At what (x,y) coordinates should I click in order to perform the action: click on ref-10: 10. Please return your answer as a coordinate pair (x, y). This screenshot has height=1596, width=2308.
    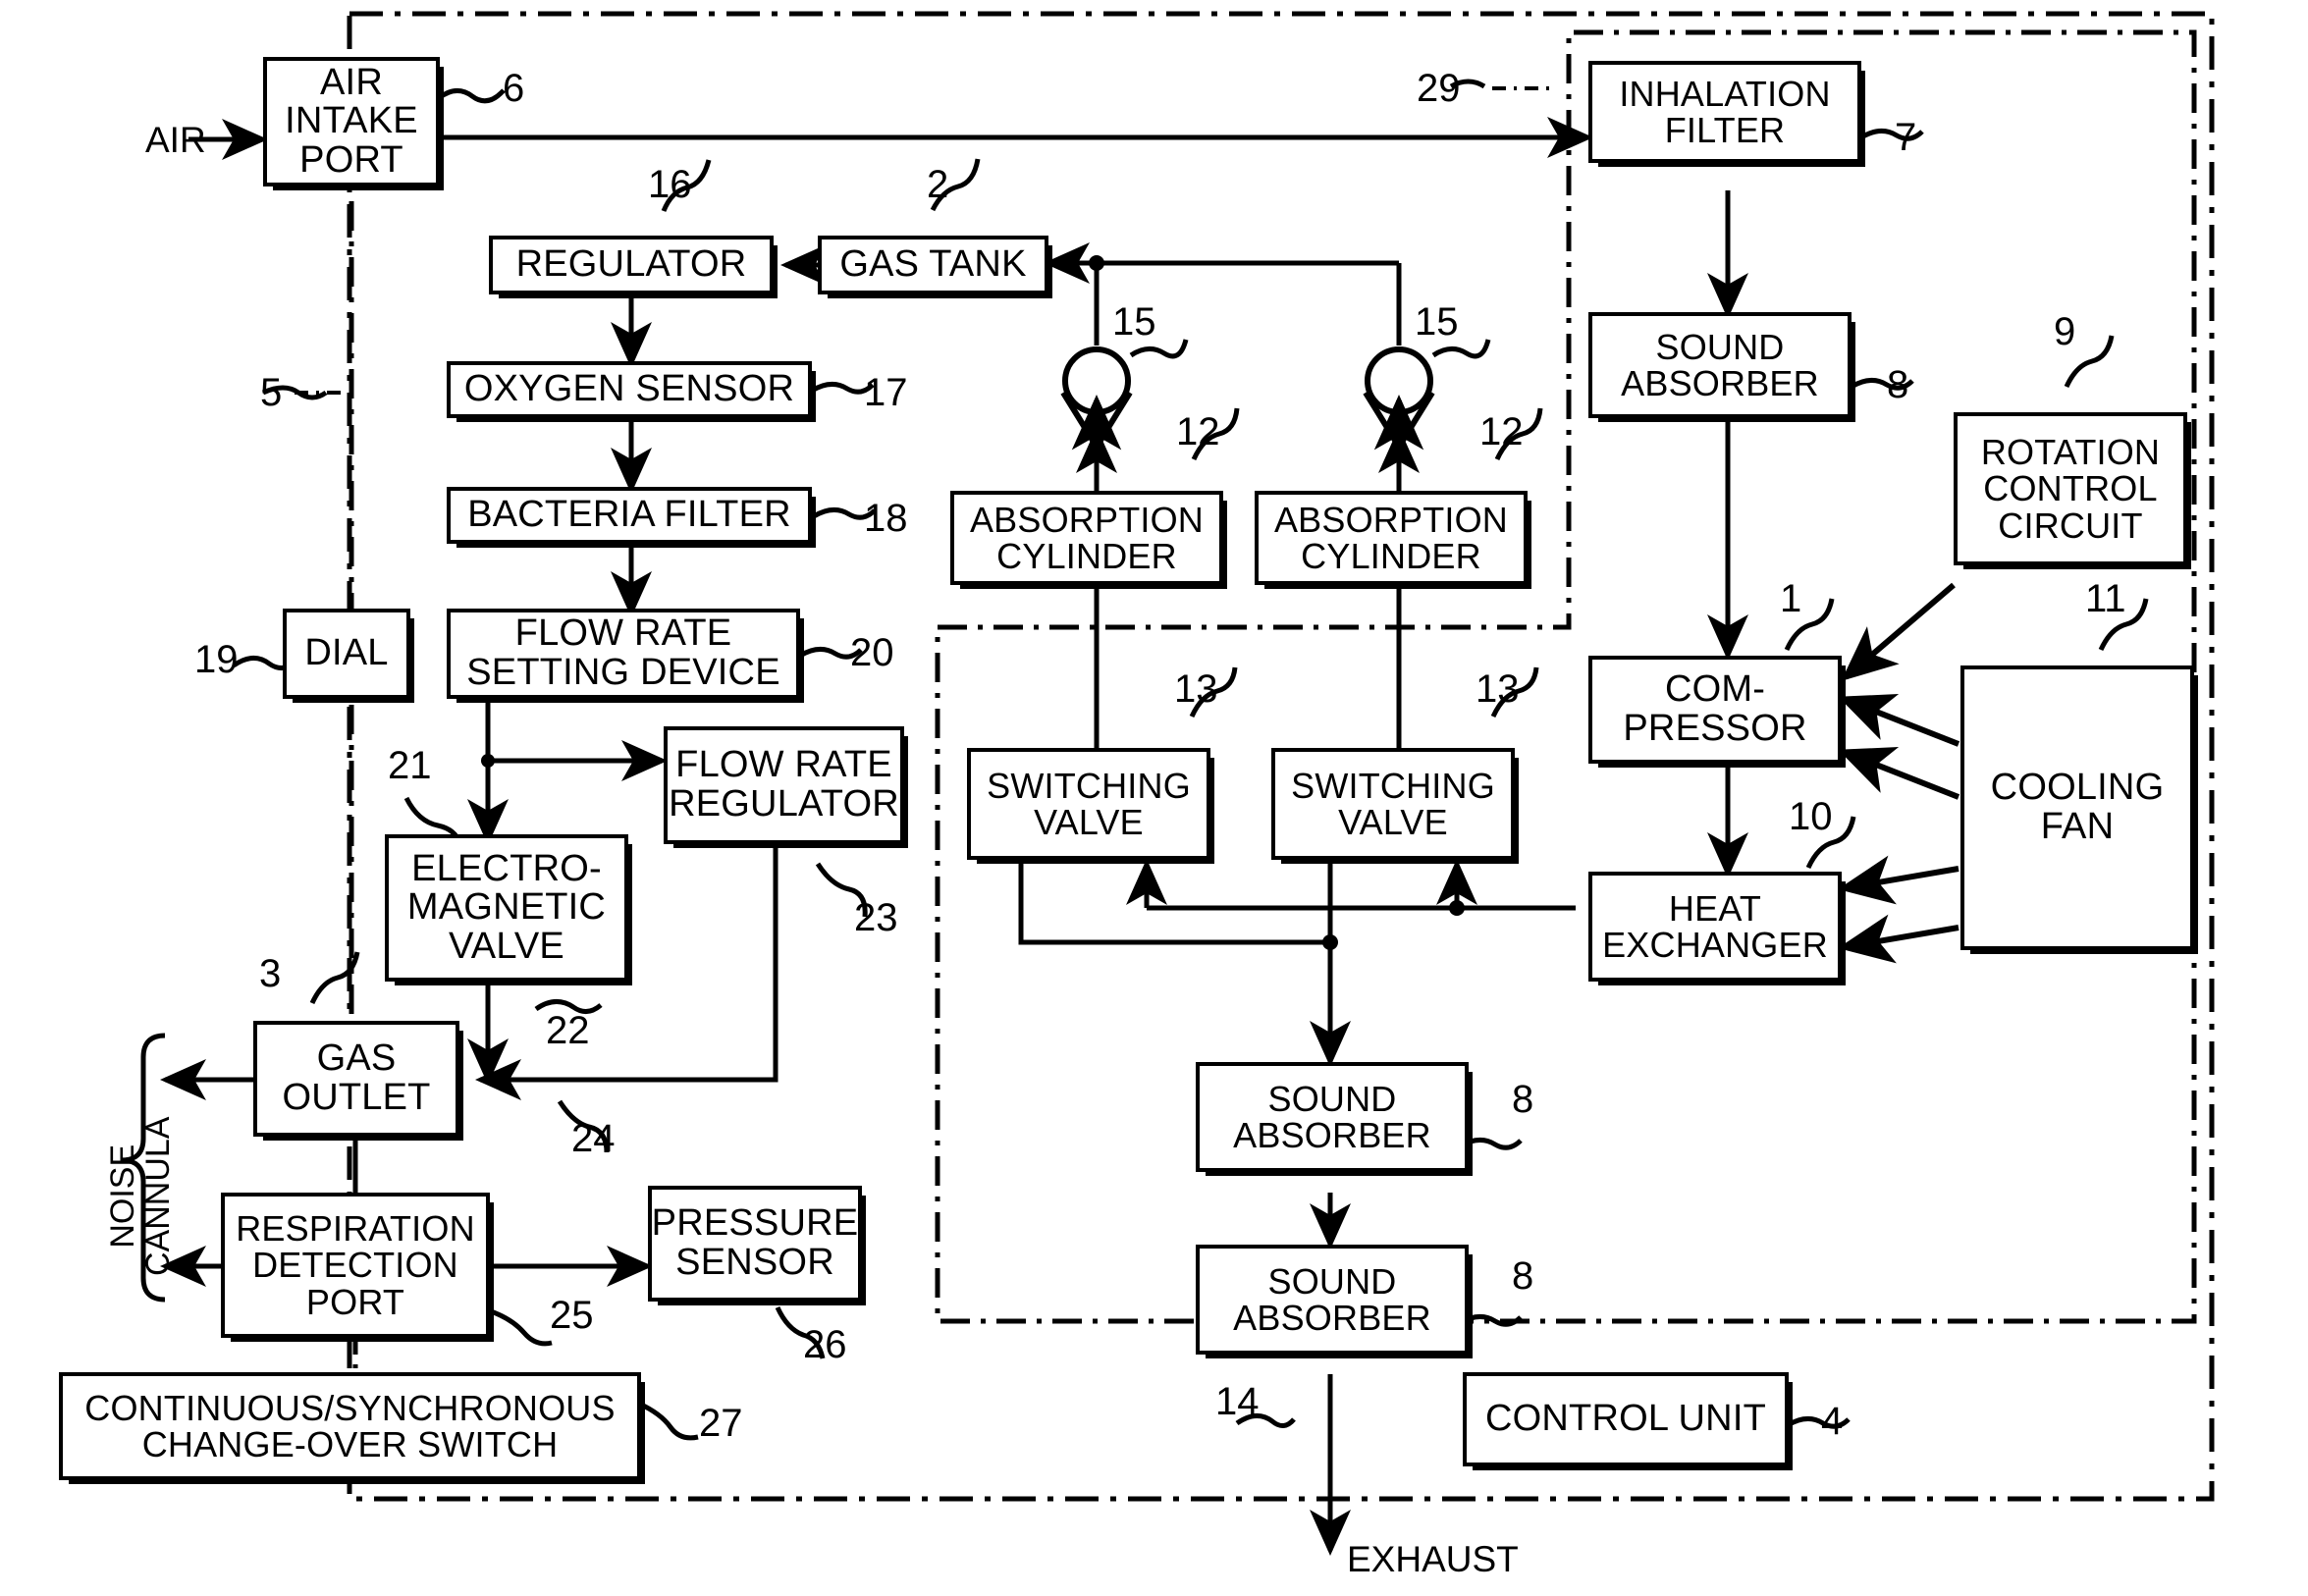
    Looking at the image, I should click on (1811, 817).